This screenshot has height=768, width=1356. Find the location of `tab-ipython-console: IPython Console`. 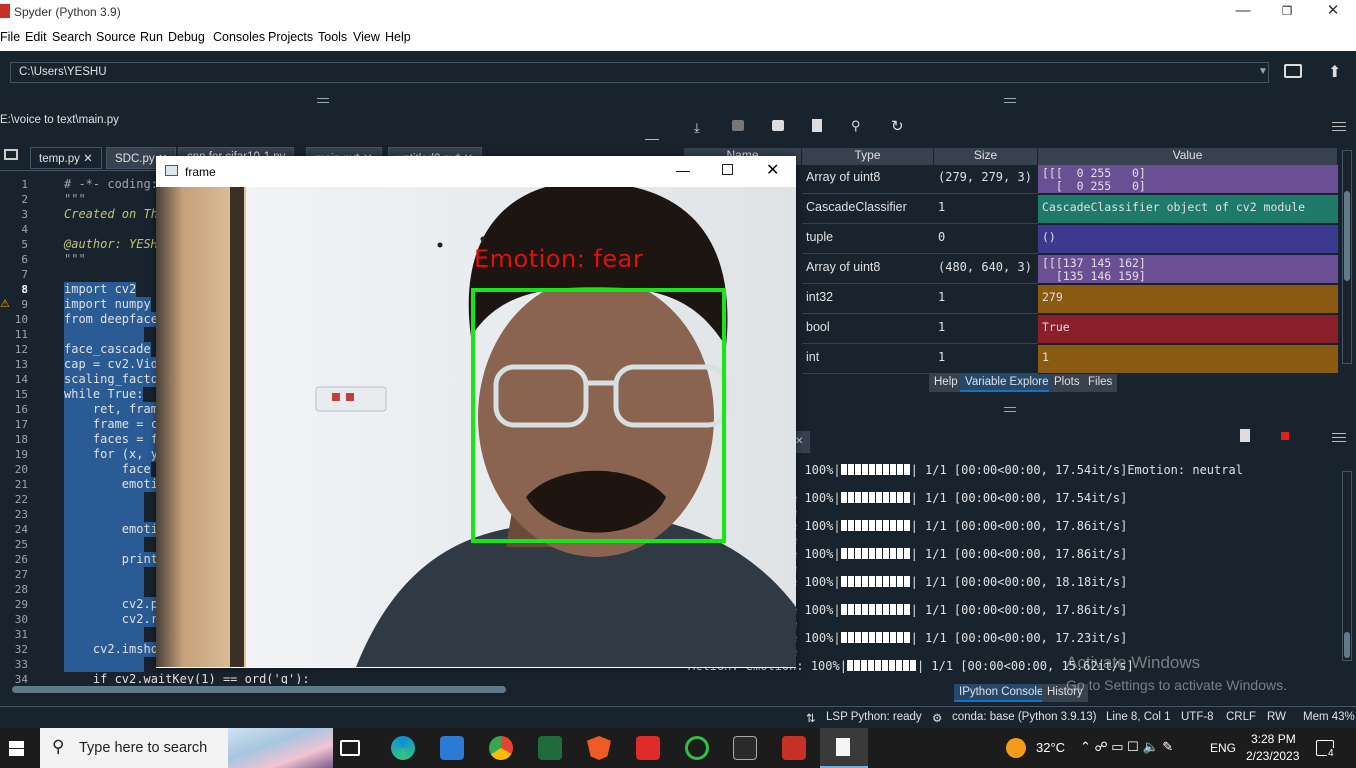

tab-ipython-console: IPython Console is located at coordinates (1001, 693).